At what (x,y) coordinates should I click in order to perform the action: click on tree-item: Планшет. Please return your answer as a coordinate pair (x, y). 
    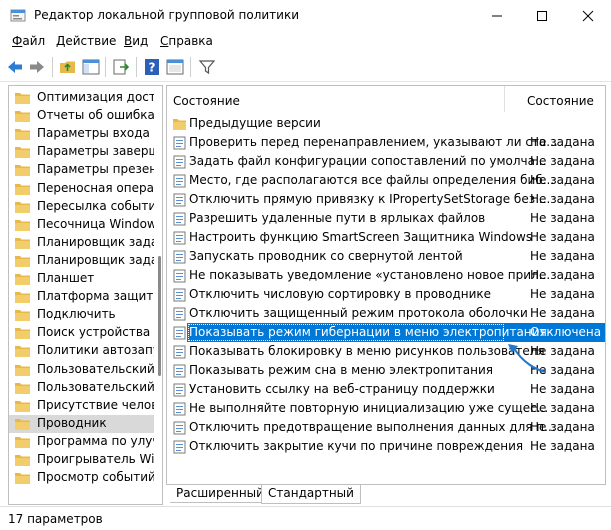
    Looking at the image, I should click on (81, 279).